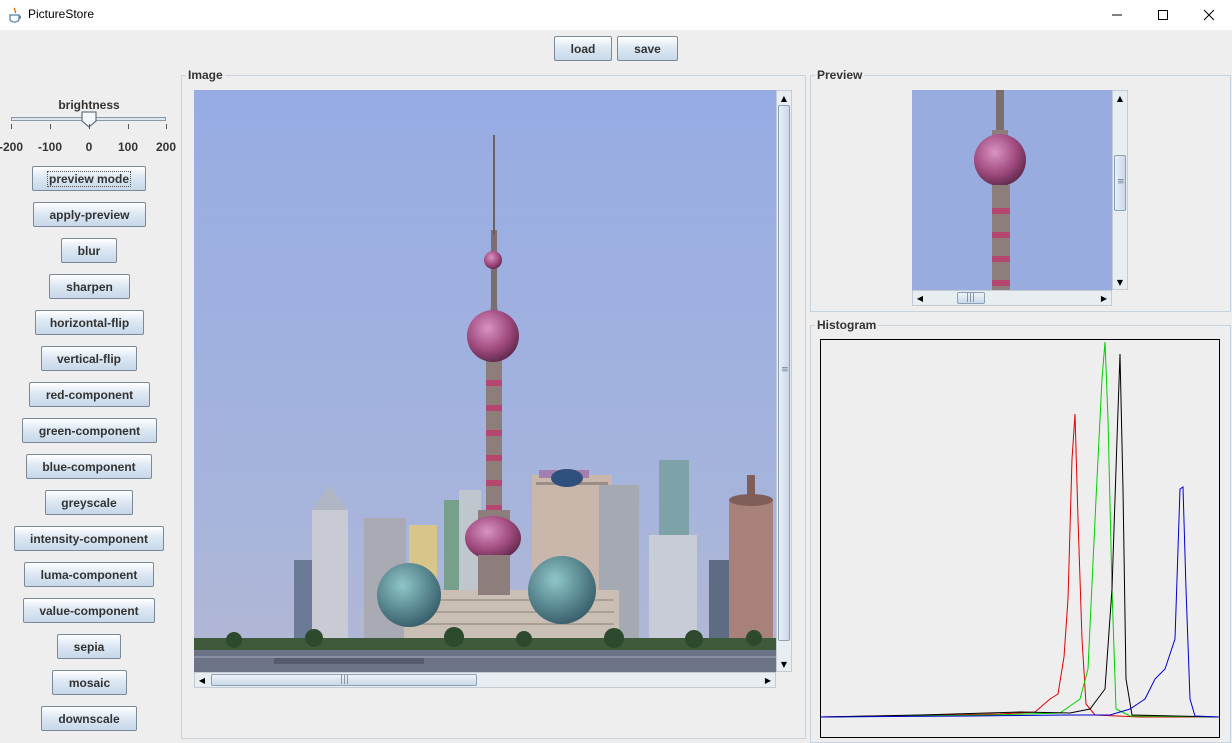  What do you see at coordinates (89, 610) in the screenshot?
I see `value-component-button: value-component` at bounding box center [89, 610].